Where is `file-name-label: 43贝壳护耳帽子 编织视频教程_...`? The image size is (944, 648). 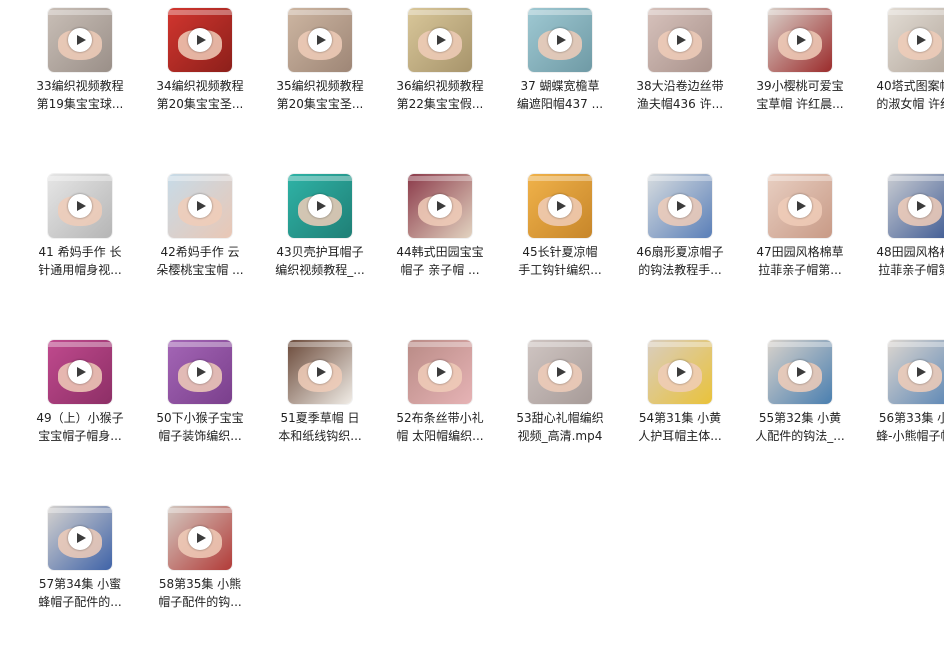 file-name-label: 43贝壳护耳帽子 编织视频教程_... is located at coordinates (320, 261).